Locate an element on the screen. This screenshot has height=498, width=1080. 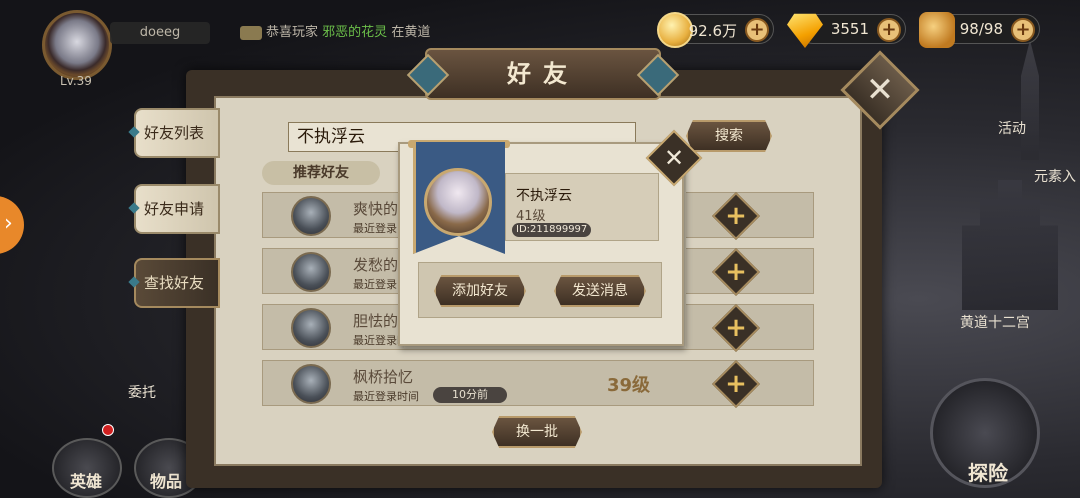
stamina-resource: 98/98 + is located at coordinates (979, 30).